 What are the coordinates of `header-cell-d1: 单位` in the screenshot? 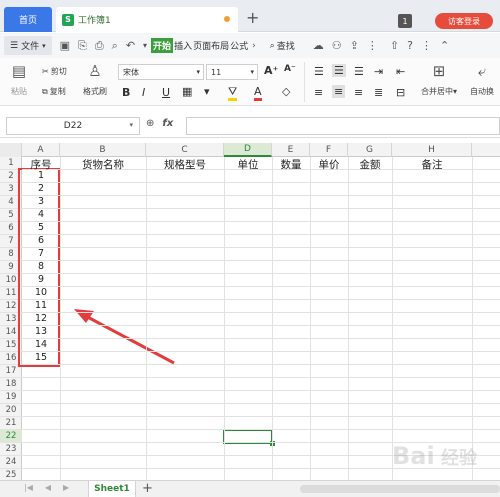 It's located at (248, 164).